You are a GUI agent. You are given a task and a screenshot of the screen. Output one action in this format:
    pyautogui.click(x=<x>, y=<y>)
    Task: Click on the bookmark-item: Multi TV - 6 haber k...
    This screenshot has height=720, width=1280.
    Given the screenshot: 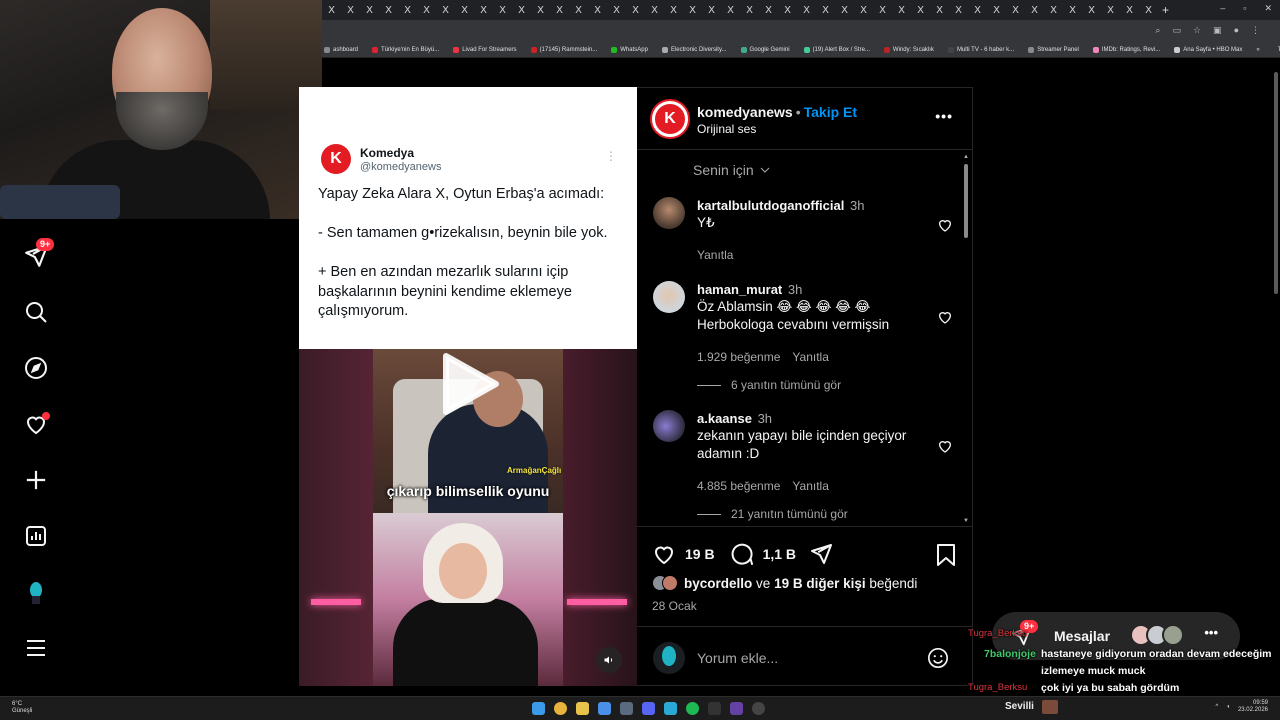 What is the action you would take?
    pyautogui.click(x=980, y=49)
    